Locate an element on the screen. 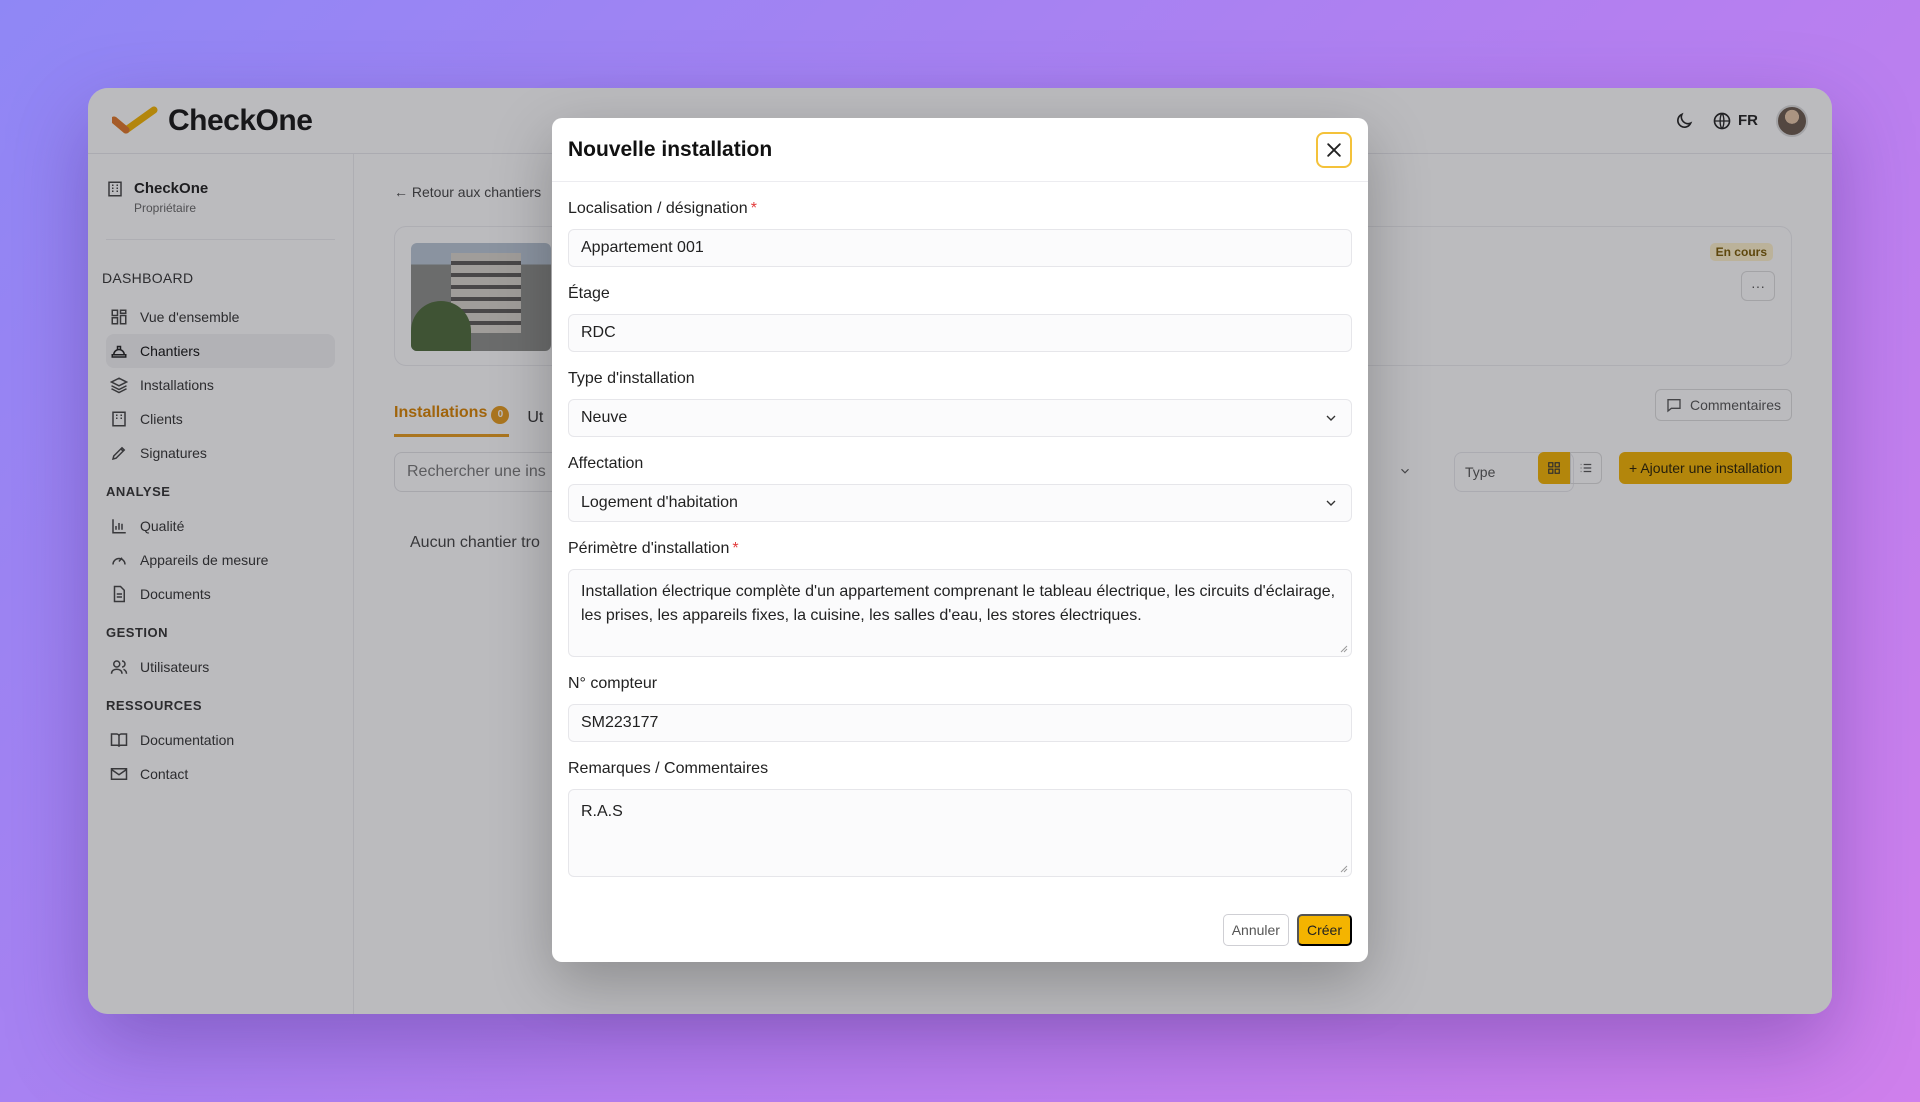  location-input: Appartement 001 is located at coordinates (960, 248).